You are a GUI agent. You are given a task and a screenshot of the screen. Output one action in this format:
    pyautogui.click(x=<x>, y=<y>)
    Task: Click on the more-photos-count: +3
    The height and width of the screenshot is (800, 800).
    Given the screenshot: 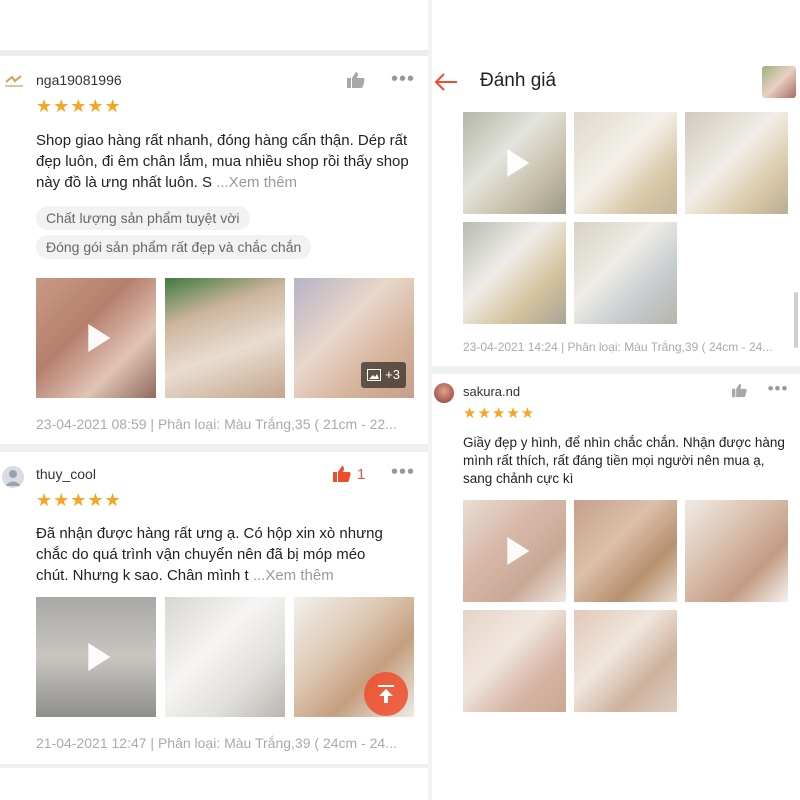 What is the action you would take?
    pyautogui.click(x=392, y=374)
    